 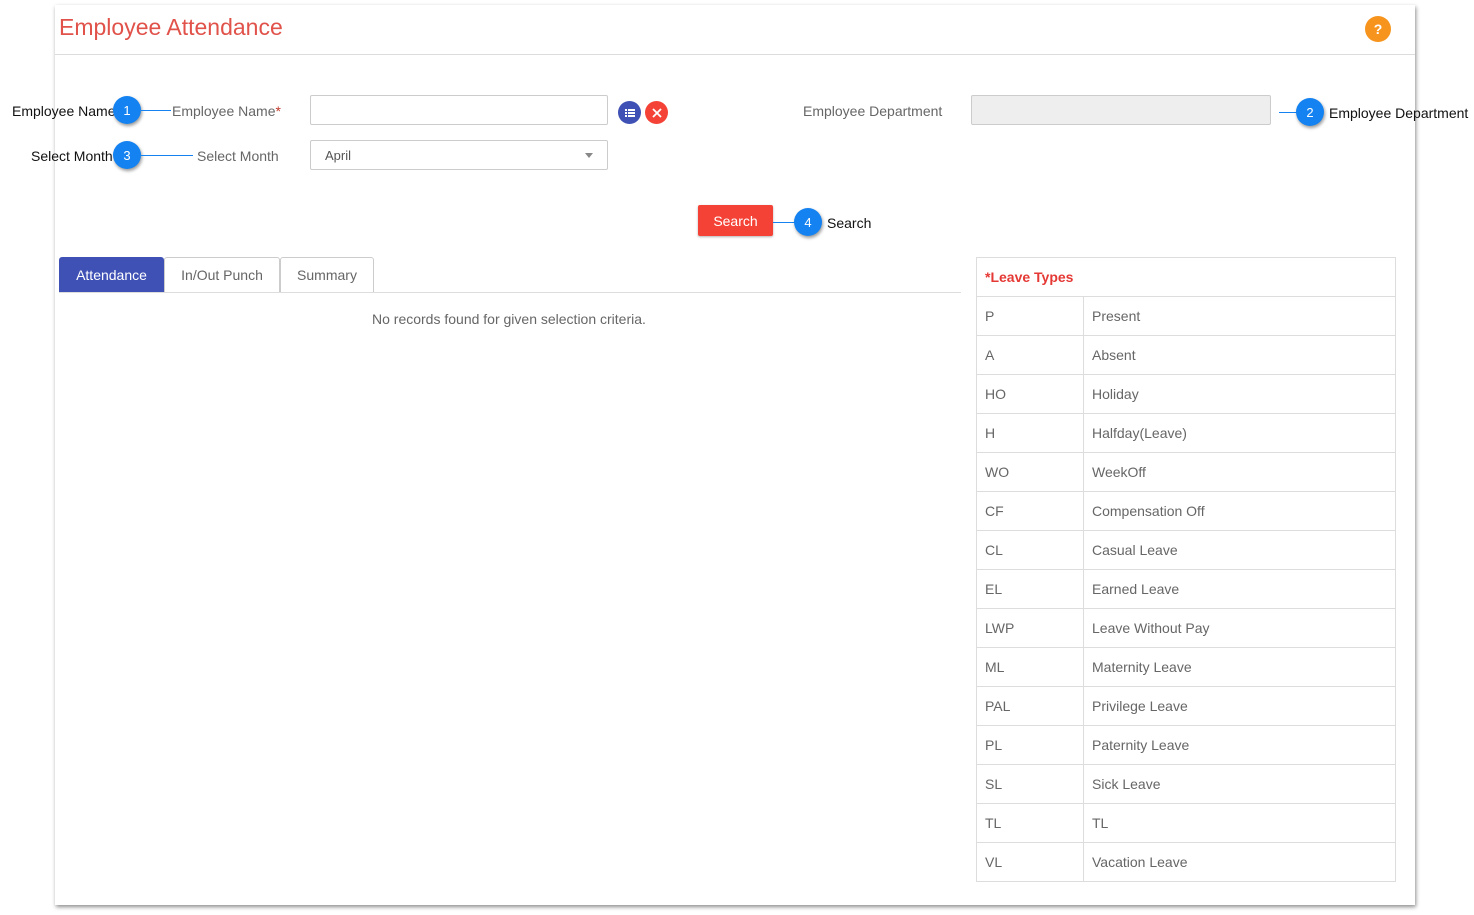 What do you see at coordinates (278, 111) in the screenshot?
I see `required-marker: *` at bounding box center [278, 111].